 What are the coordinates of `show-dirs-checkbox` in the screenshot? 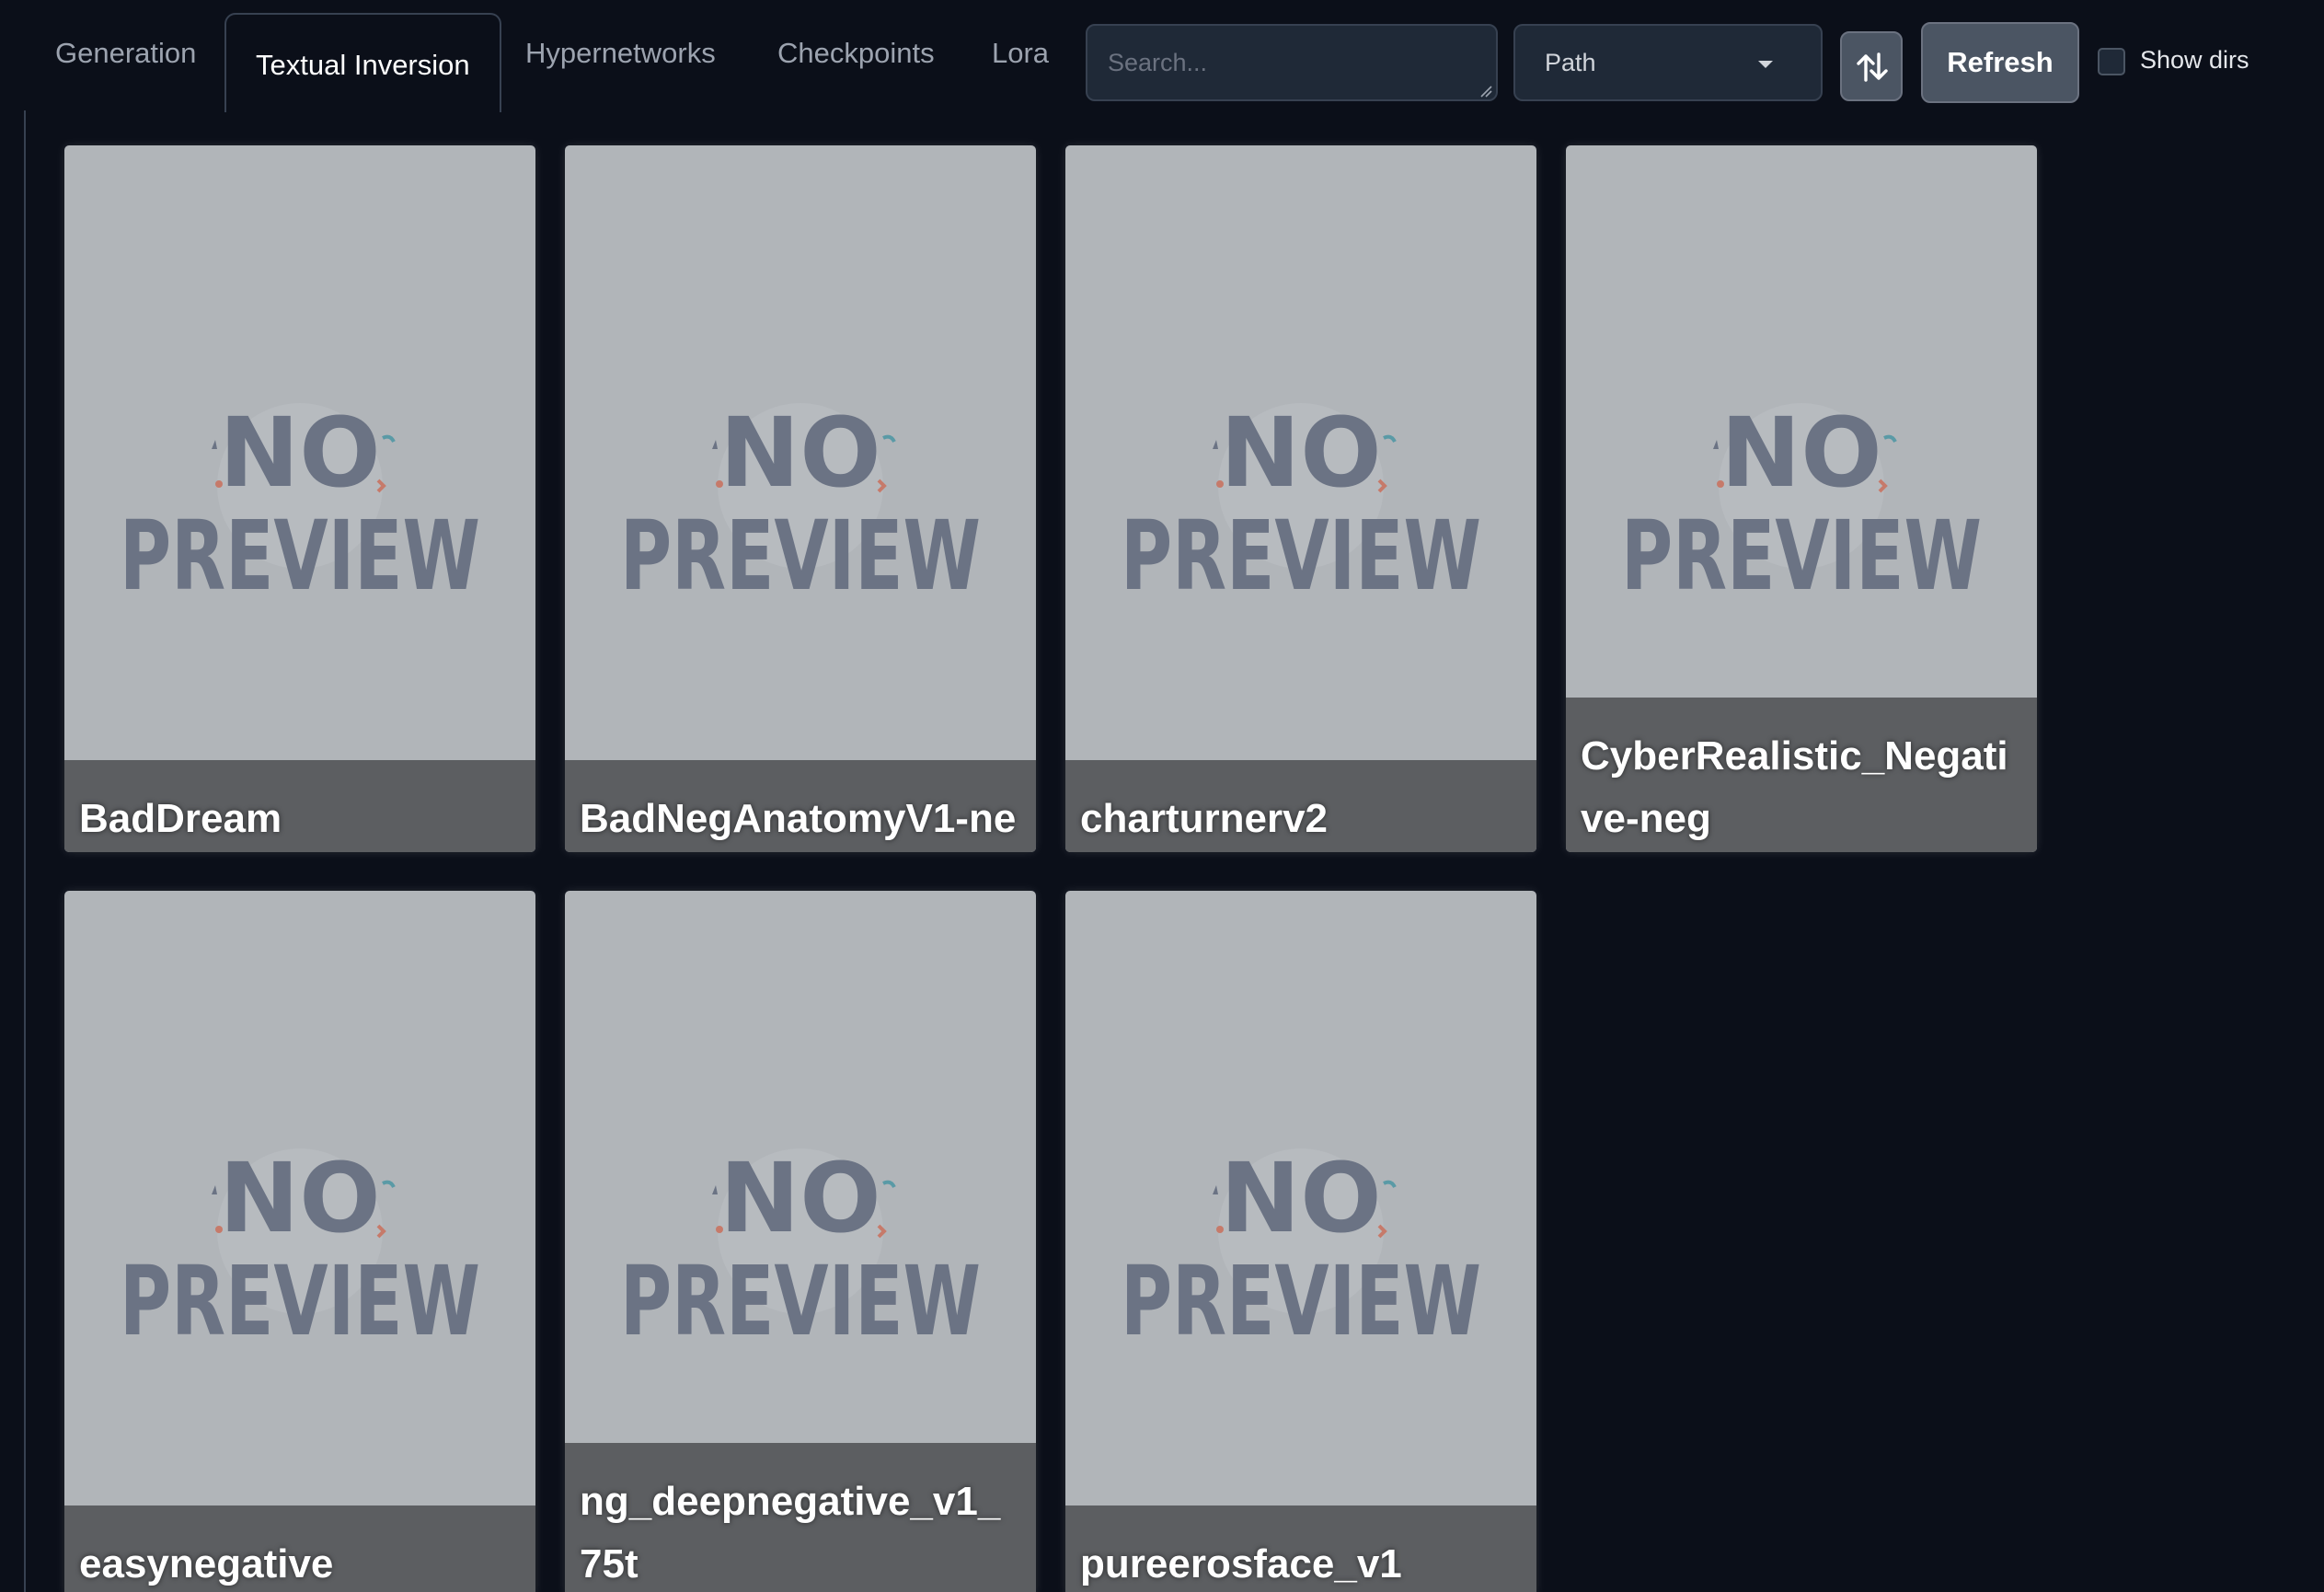 It's located at (2111, 62).